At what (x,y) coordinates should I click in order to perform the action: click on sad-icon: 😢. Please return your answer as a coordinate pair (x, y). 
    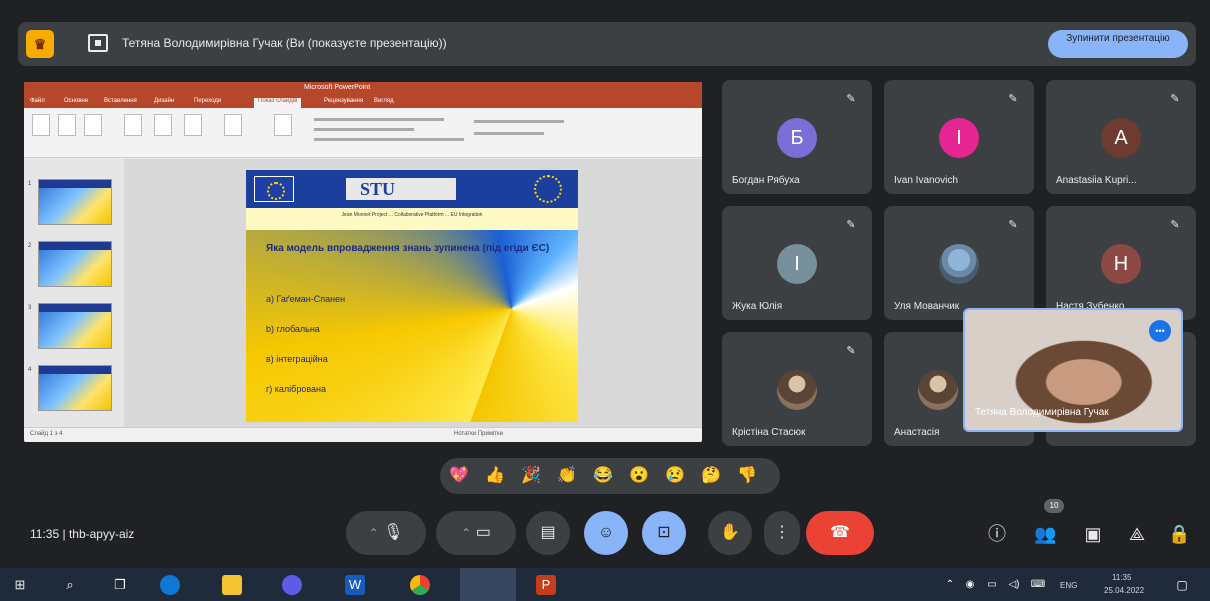
    Looking at the image, I should click on (675, 476).